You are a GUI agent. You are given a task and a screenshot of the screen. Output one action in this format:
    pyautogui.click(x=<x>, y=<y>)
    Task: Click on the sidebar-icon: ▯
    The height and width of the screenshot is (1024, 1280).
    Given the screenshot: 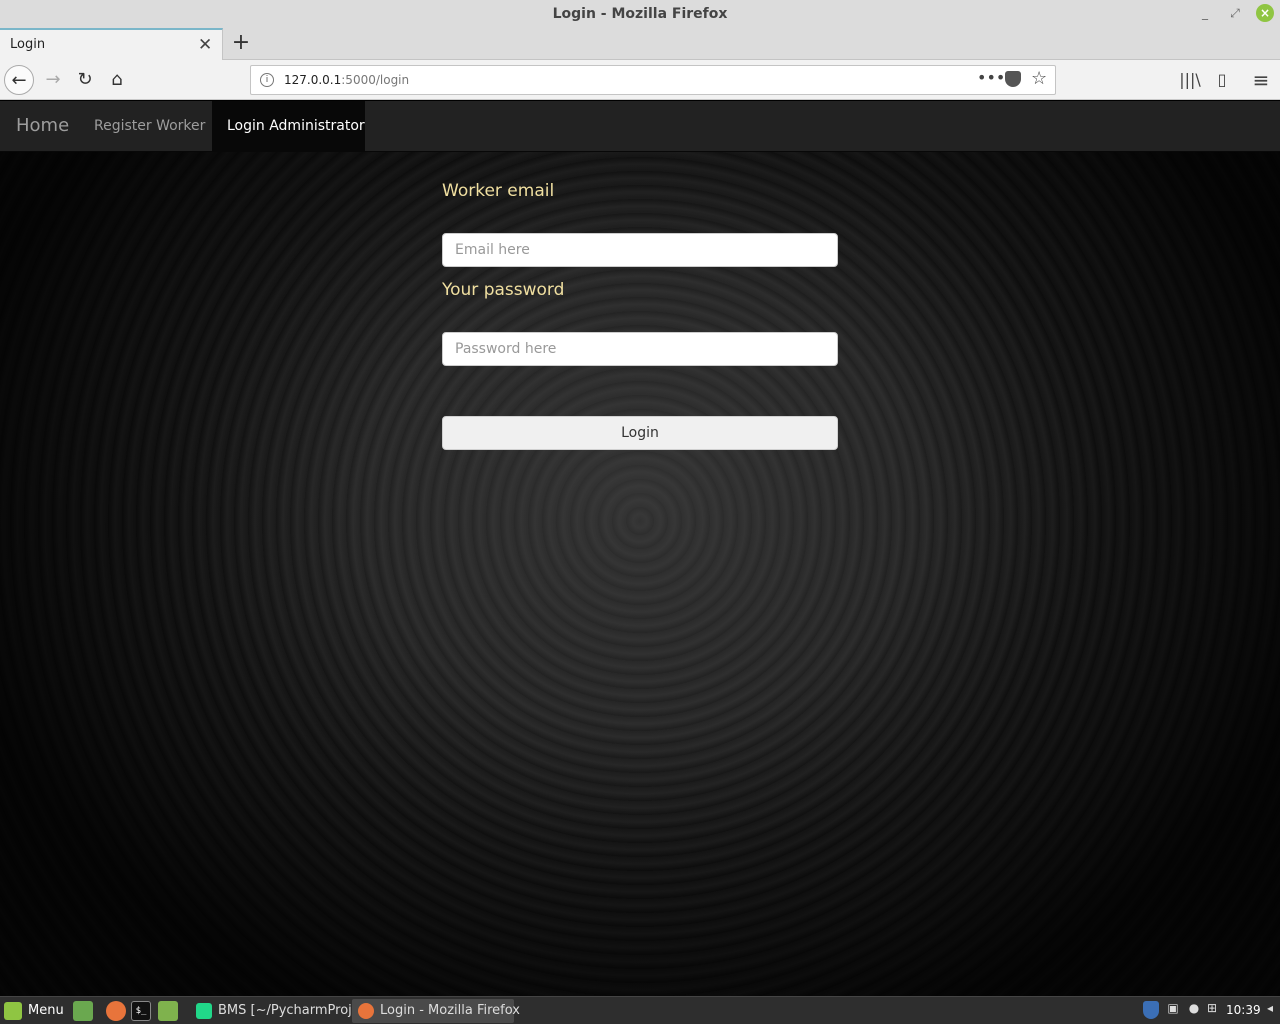 What is the action you would take?
    pyautogui.click(x=1222, y=80)
    